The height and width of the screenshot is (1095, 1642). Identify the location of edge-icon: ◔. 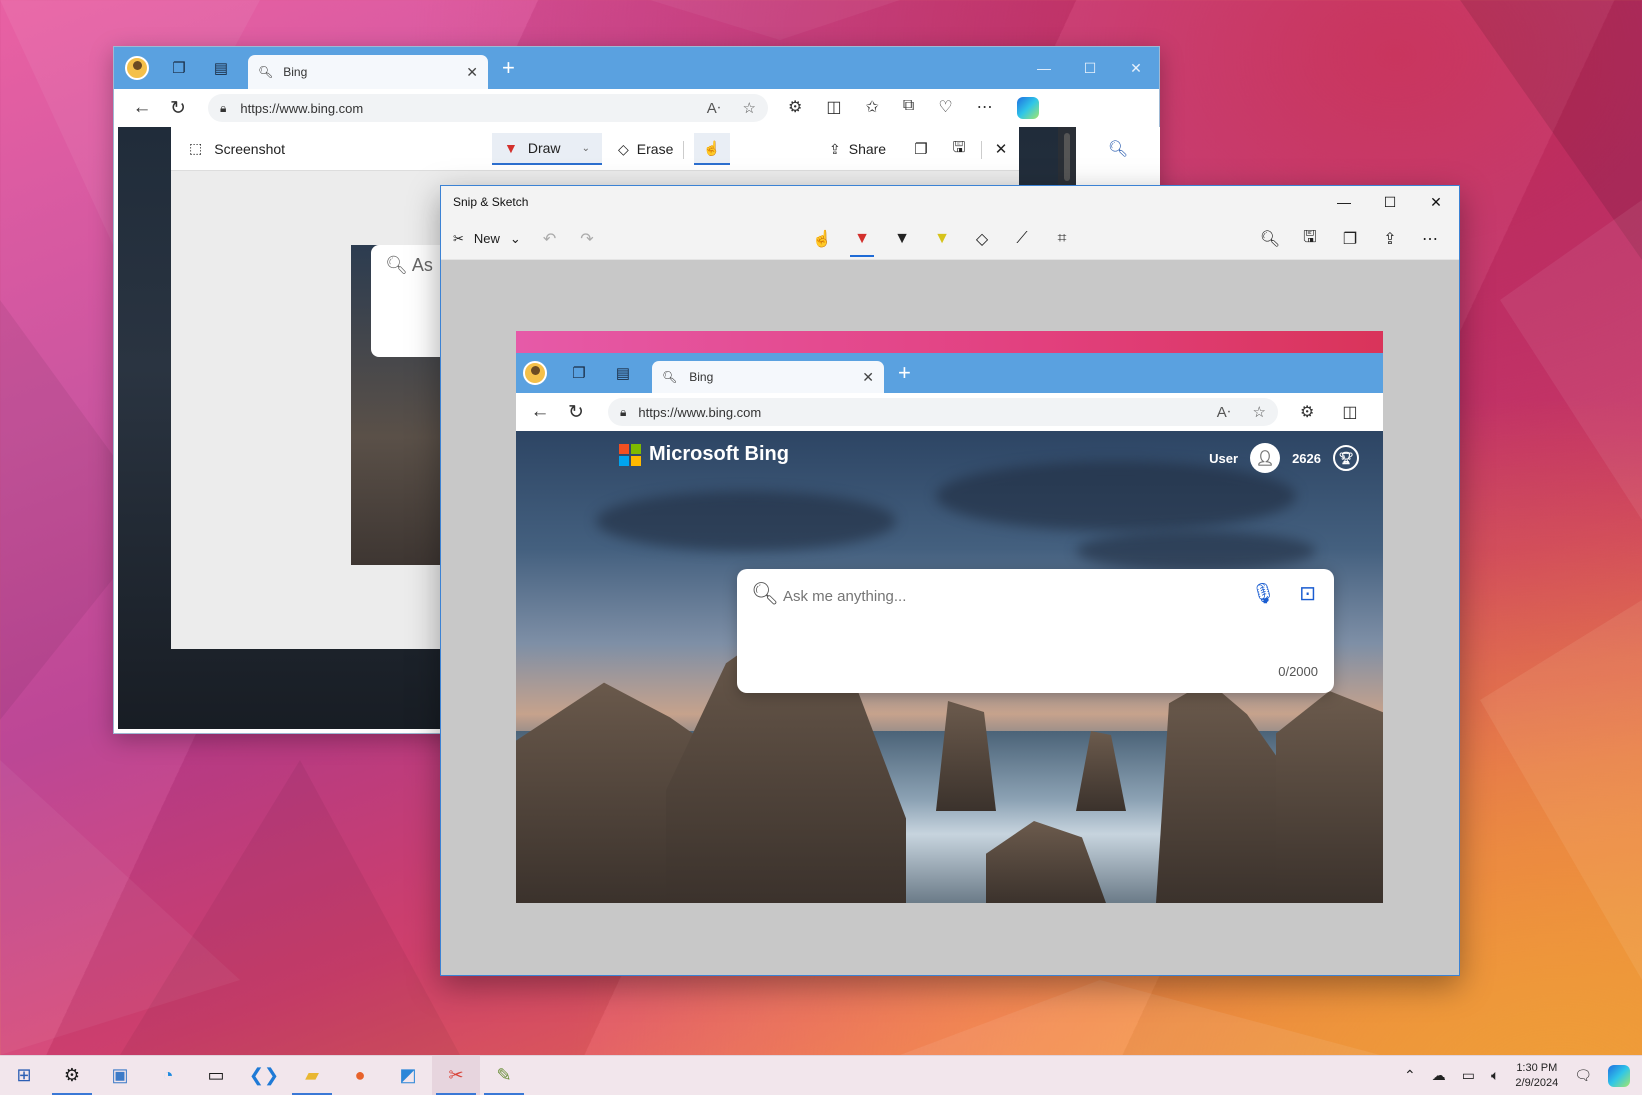
(168, 1075).